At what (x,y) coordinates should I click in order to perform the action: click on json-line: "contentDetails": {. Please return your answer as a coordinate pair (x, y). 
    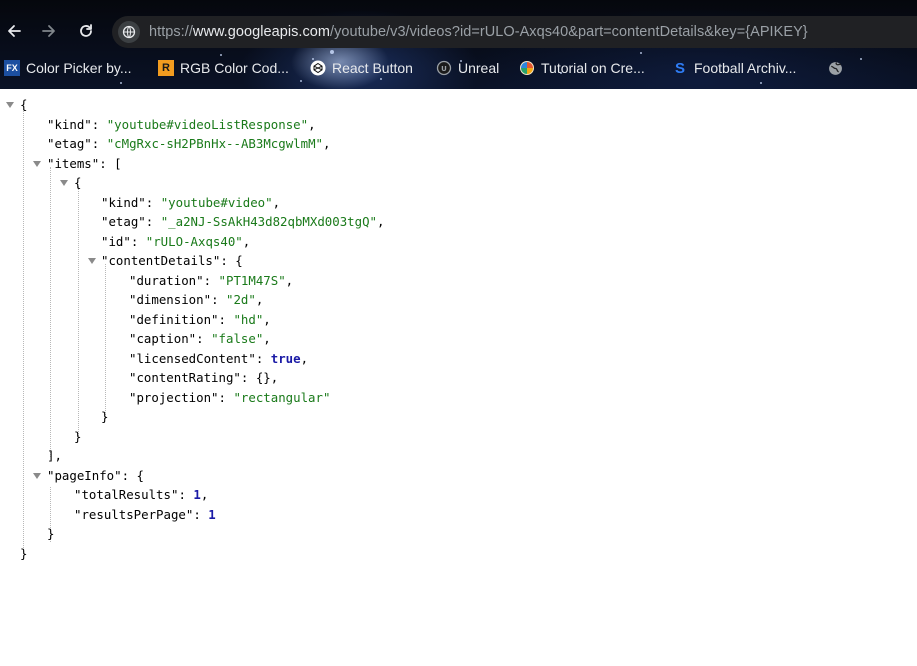
    Looking at the image, I should click on (172, 260).